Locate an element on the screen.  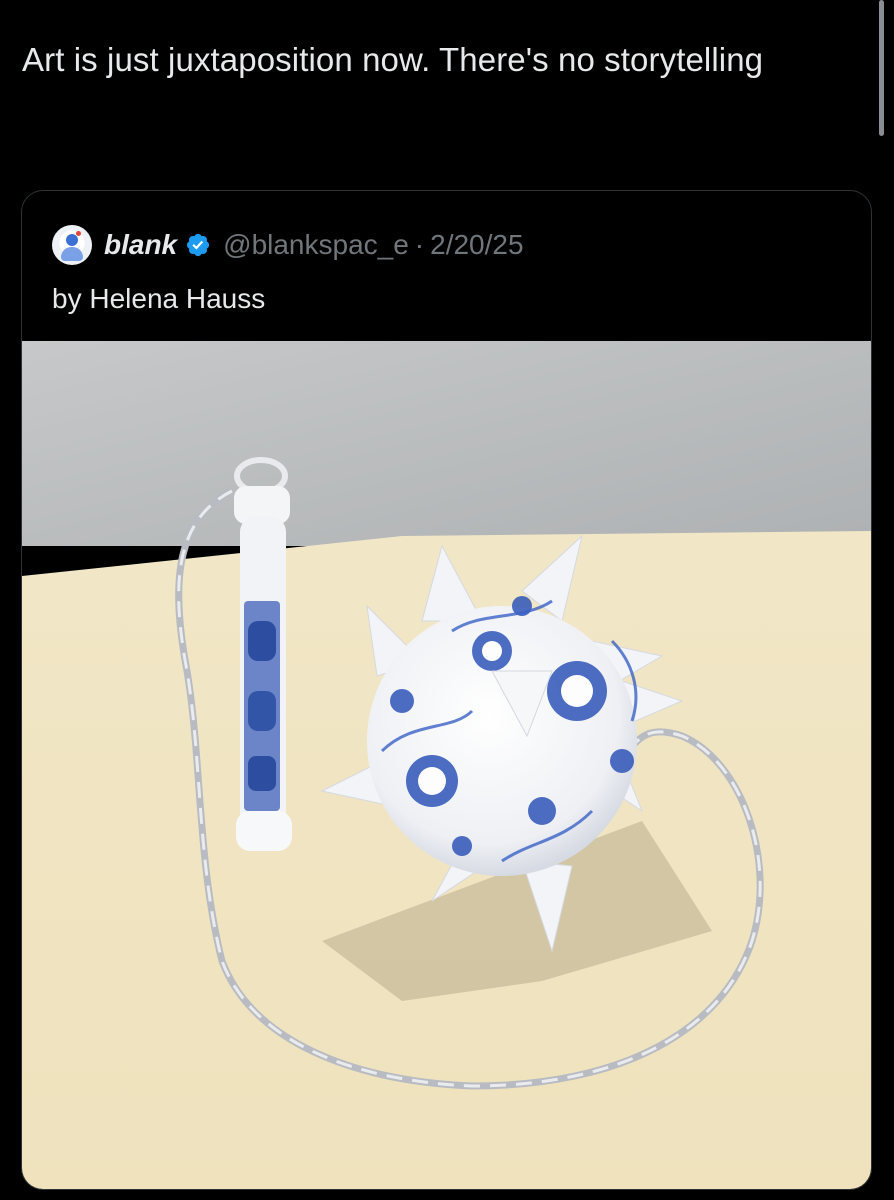
verified-badge-icon is located at coordinates (198, 245).